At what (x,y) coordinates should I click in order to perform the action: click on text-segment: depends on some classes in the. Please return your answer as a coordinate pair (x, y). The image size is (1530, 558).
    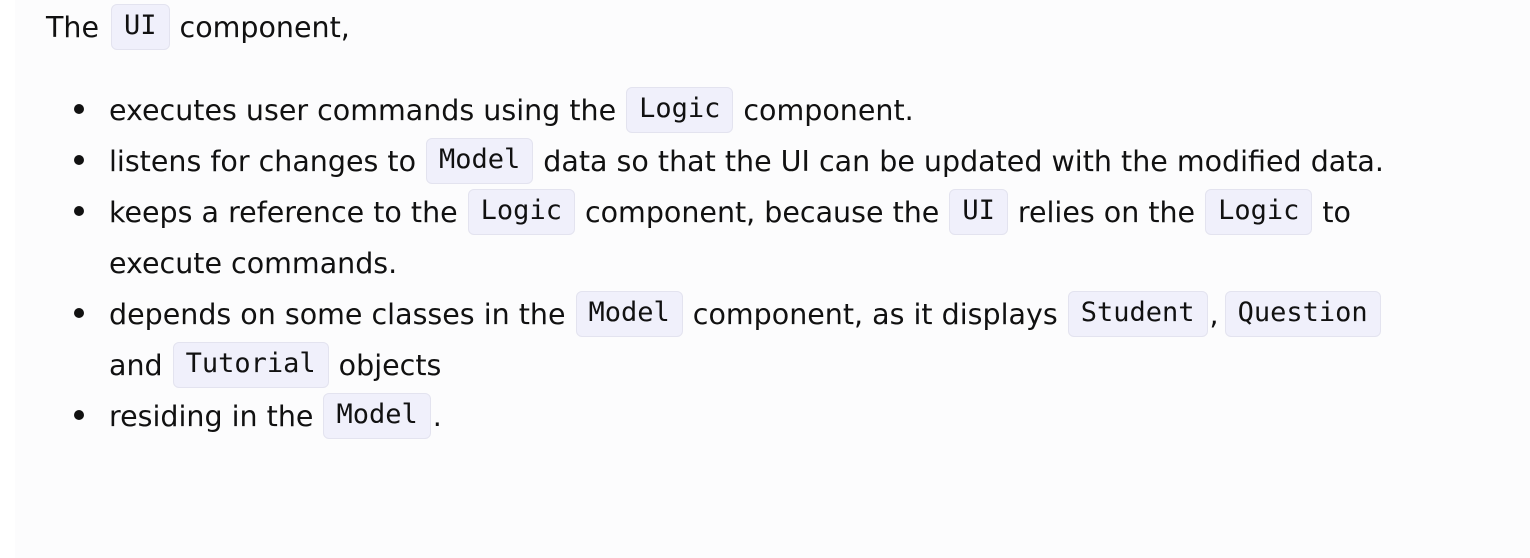
    Looking at the image, I should click on (337, 314).